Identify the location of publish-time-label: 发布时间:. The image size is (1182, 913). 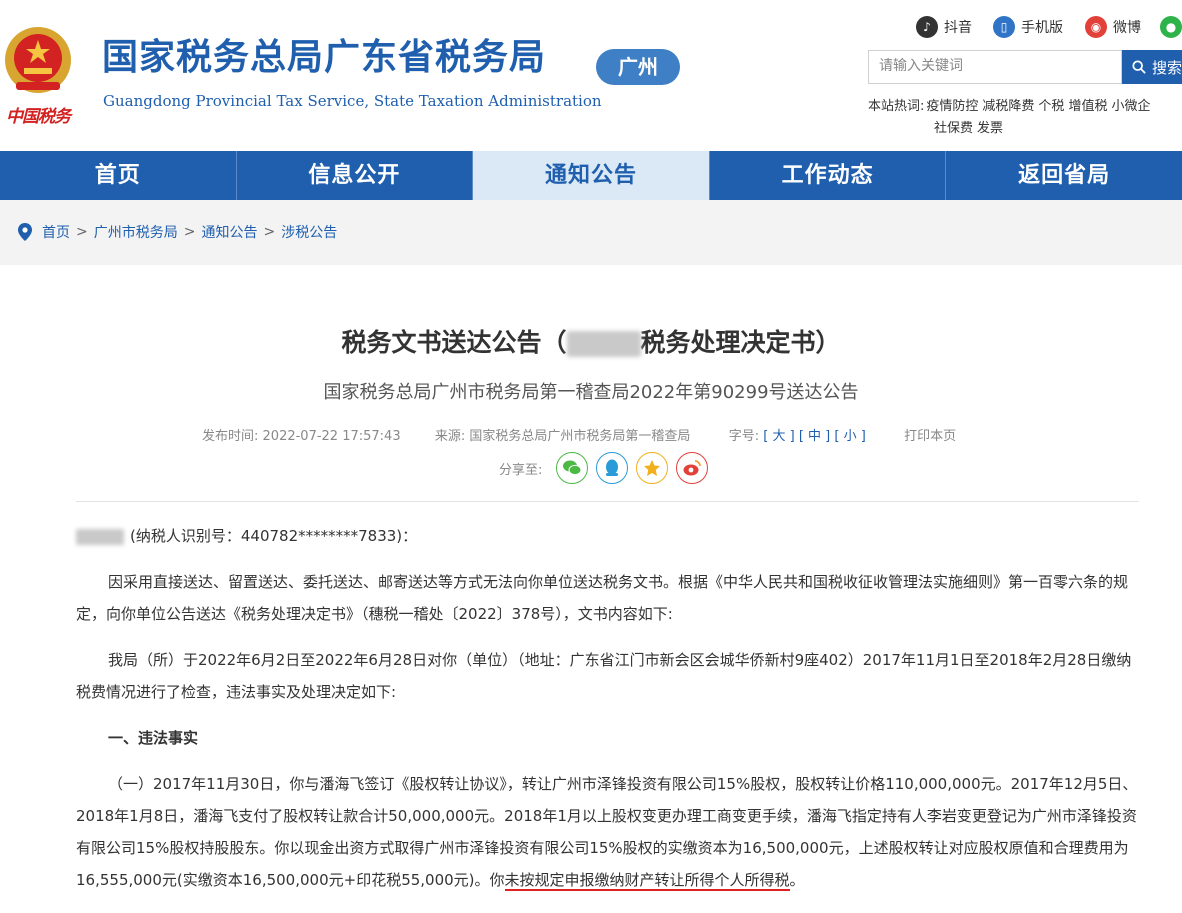
(230, 436).